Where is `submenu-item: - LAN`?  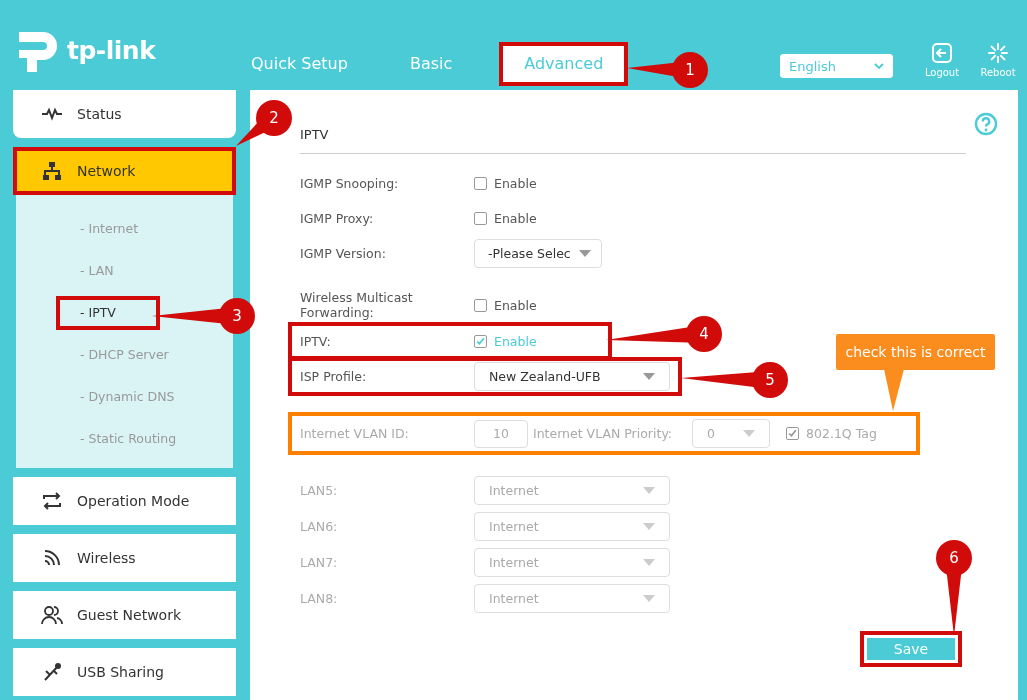 submenu-item: - LAN is located at coordinates (97, 271).